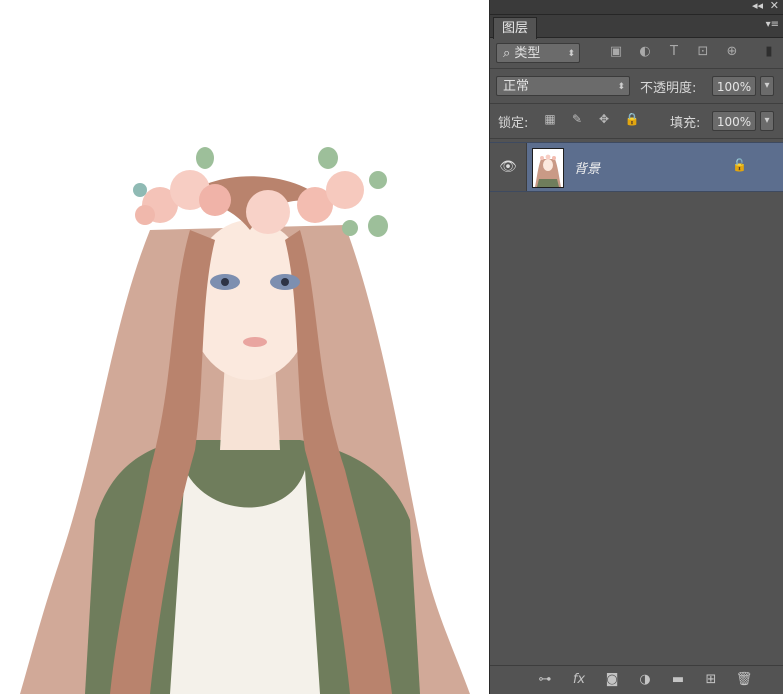 This screenshot has height=694, width=783. What do you see at coordinates (703, 52) in the screenshot?
I see `shape-filter-icon: ⊡` at bounding box center [703, 52].